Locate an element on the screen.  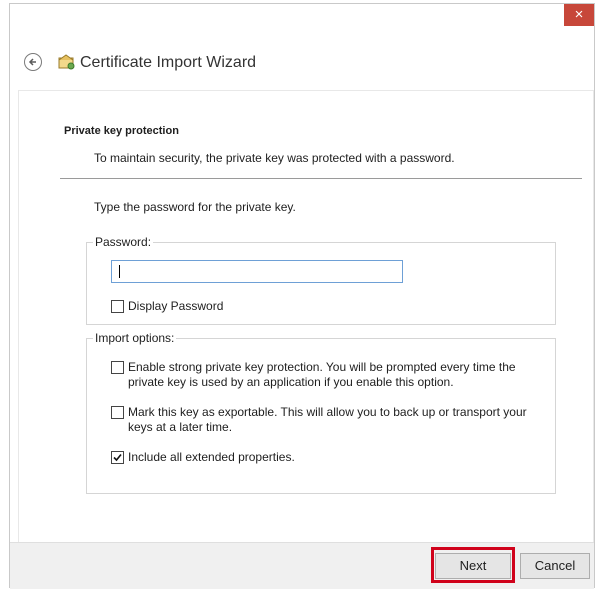
checkmark-icon is located at coordinates (117, 457).